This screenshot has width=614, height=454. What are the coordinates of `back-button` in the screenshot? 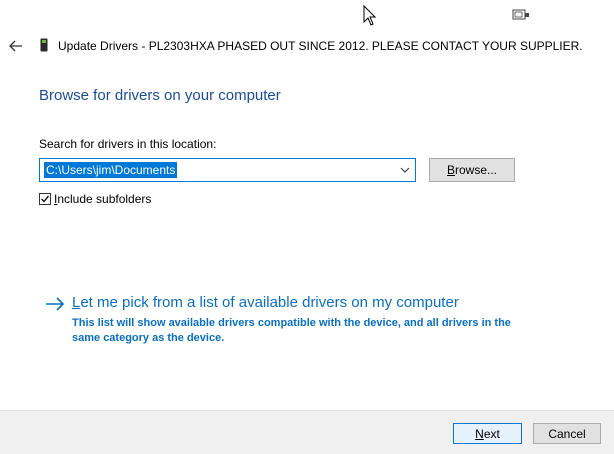 It's located at (16, 46).